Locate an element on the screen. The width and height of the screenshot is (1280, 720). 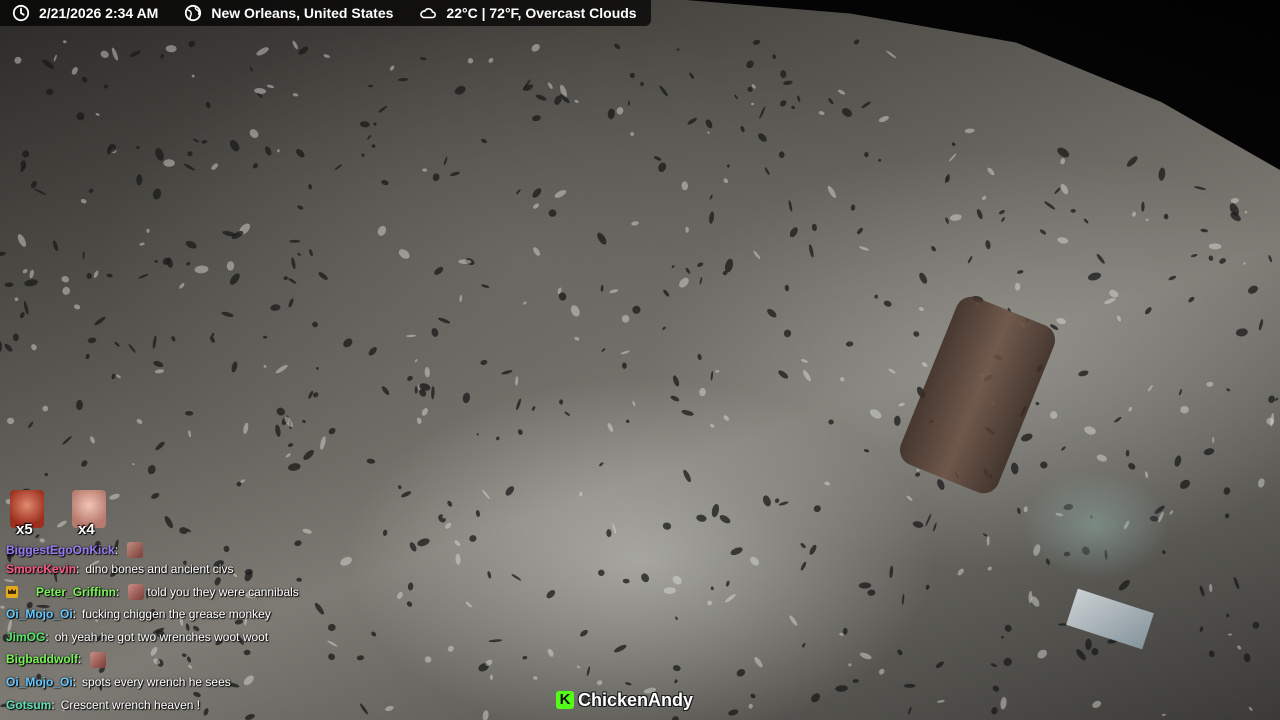
gift-badges: x5 x4 is located at coordinates (59, 514).